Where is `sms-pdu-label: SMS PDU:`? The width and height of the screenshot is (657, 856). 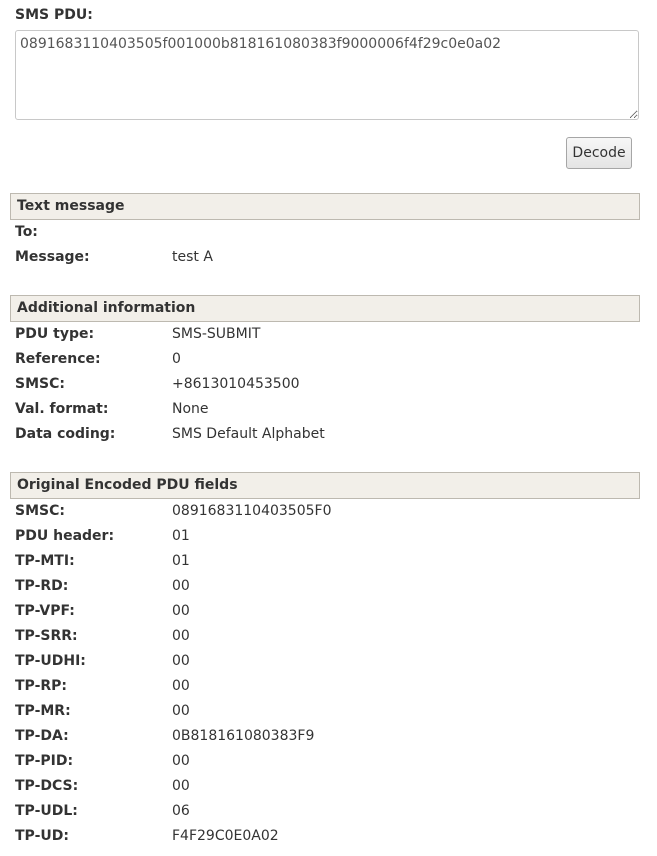 sms-pdu-label: SMS PDU: is located at coordinates (54, 15).